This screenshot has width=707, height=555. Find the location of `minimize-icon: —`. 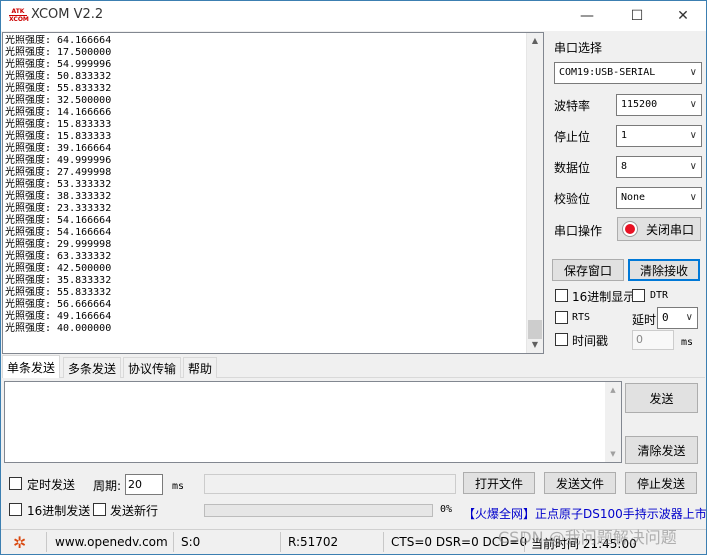

minimize-icon: — is located at coordinates (587, 16).